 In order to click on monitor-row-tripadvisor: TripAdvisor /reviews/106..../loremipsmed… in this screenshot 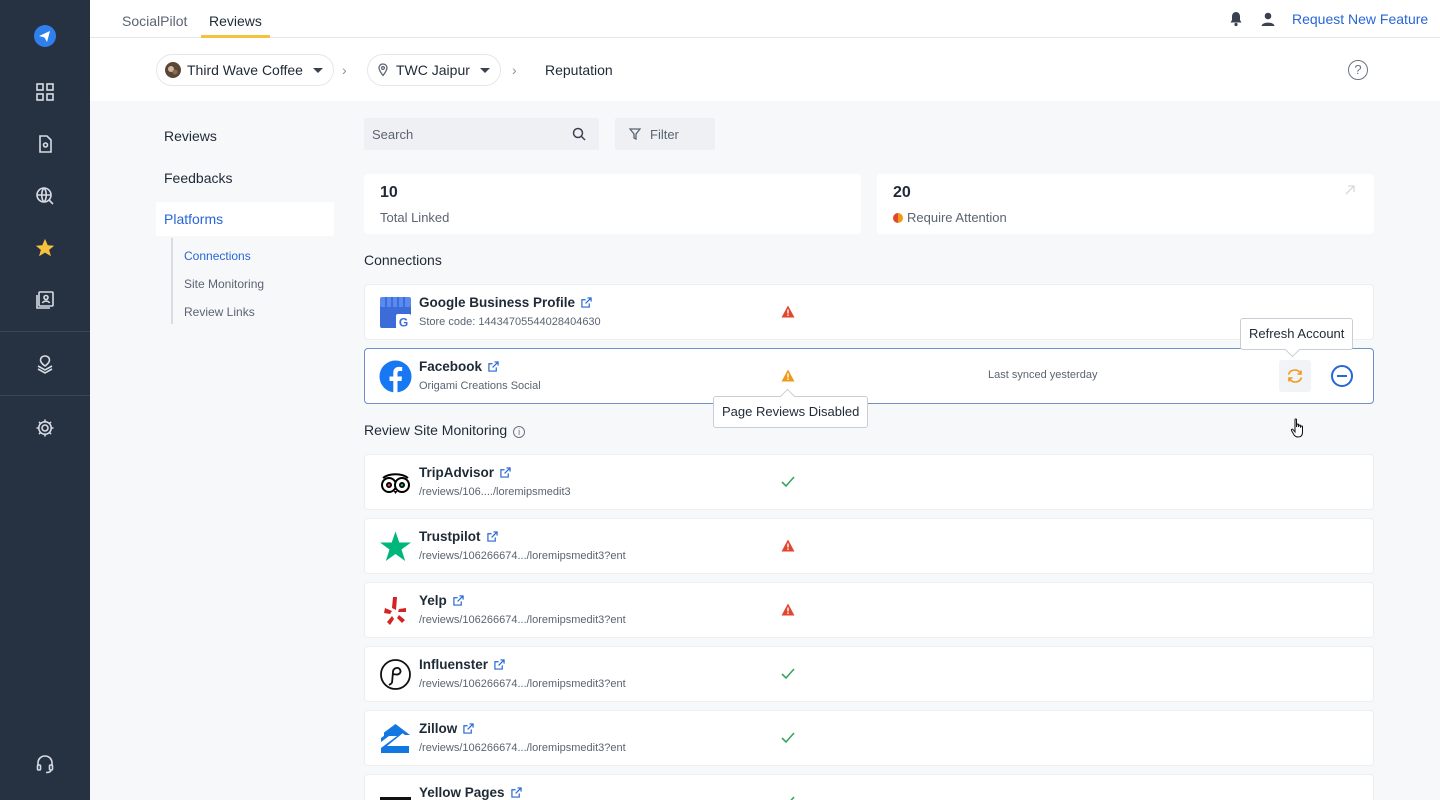, I will do `click(869, 482)`.